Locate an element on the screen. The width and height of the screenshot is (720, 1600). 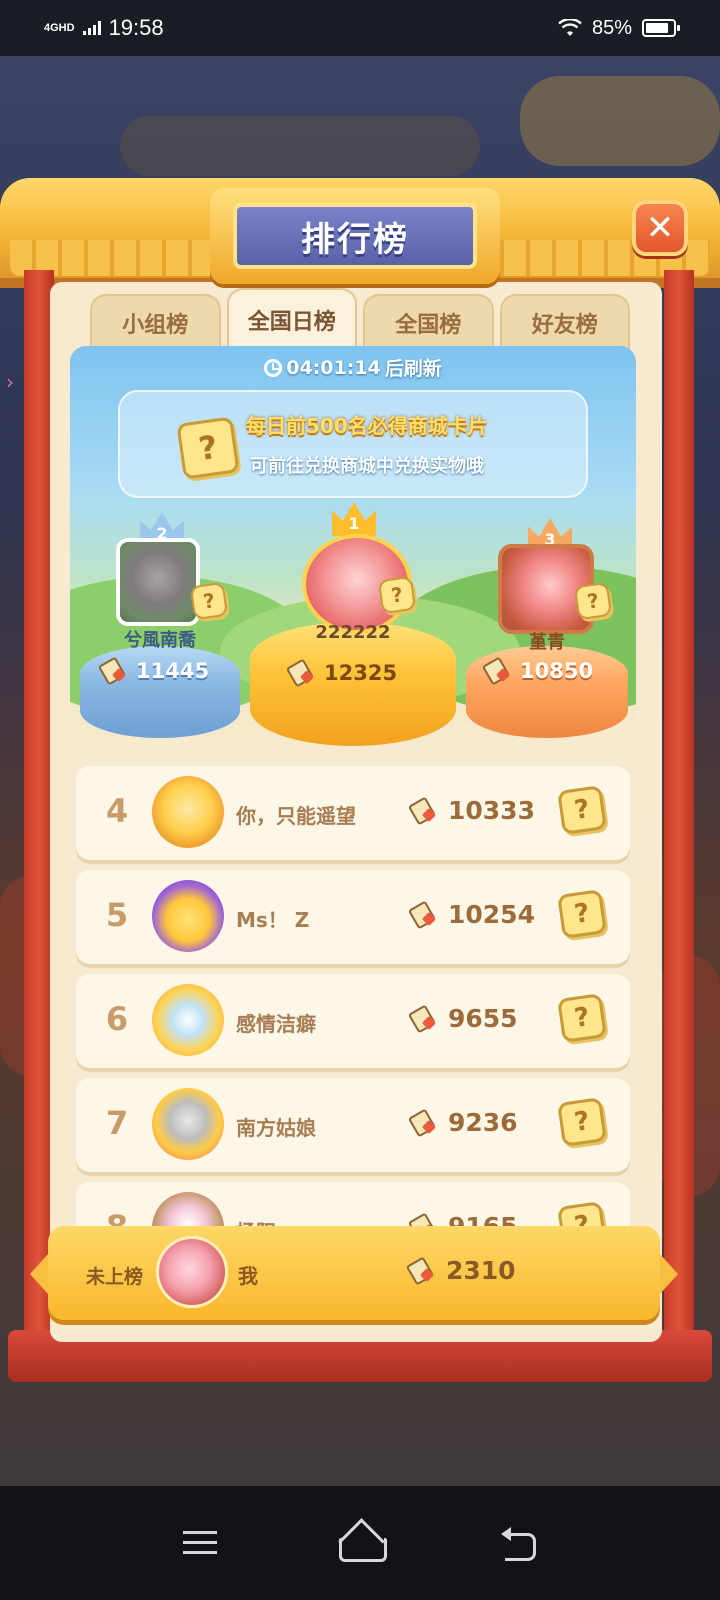
first-place-score: 12325 is located at coordinates (342, 673).